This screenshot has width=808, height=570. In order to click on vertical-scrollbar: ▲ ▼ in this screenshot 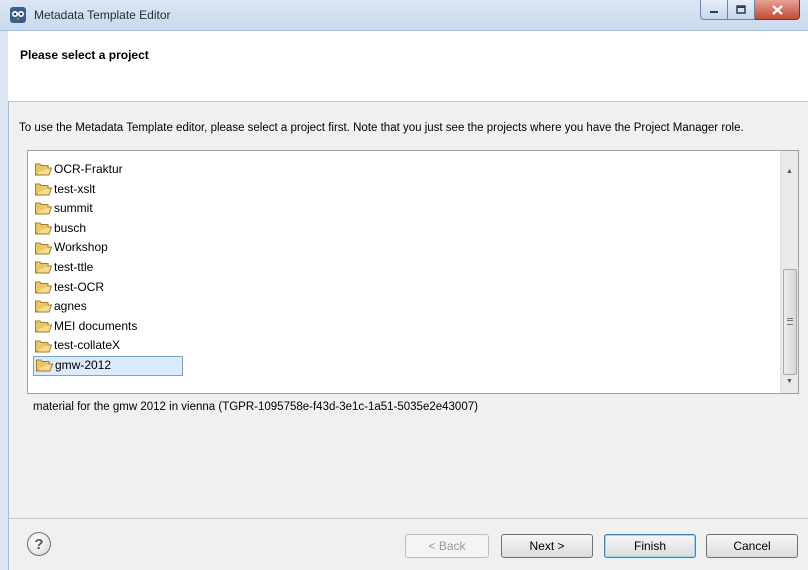, I will do `click(789, 272)`.